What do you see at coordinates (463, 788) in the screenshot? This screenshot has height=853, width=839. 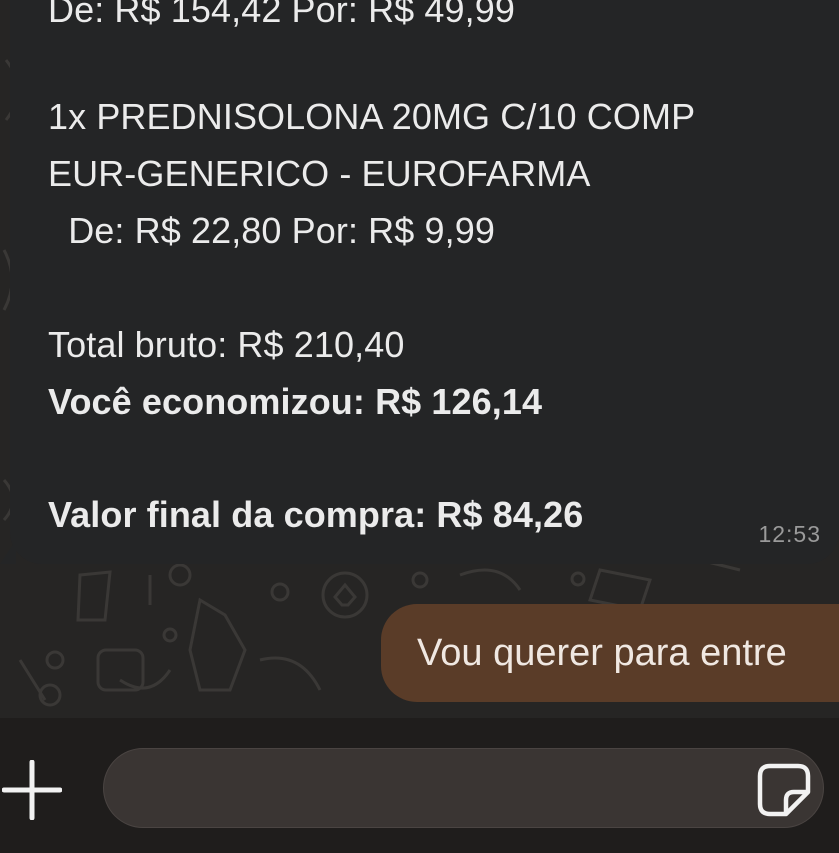 I see `message-input` at bounding box center [463, 788].